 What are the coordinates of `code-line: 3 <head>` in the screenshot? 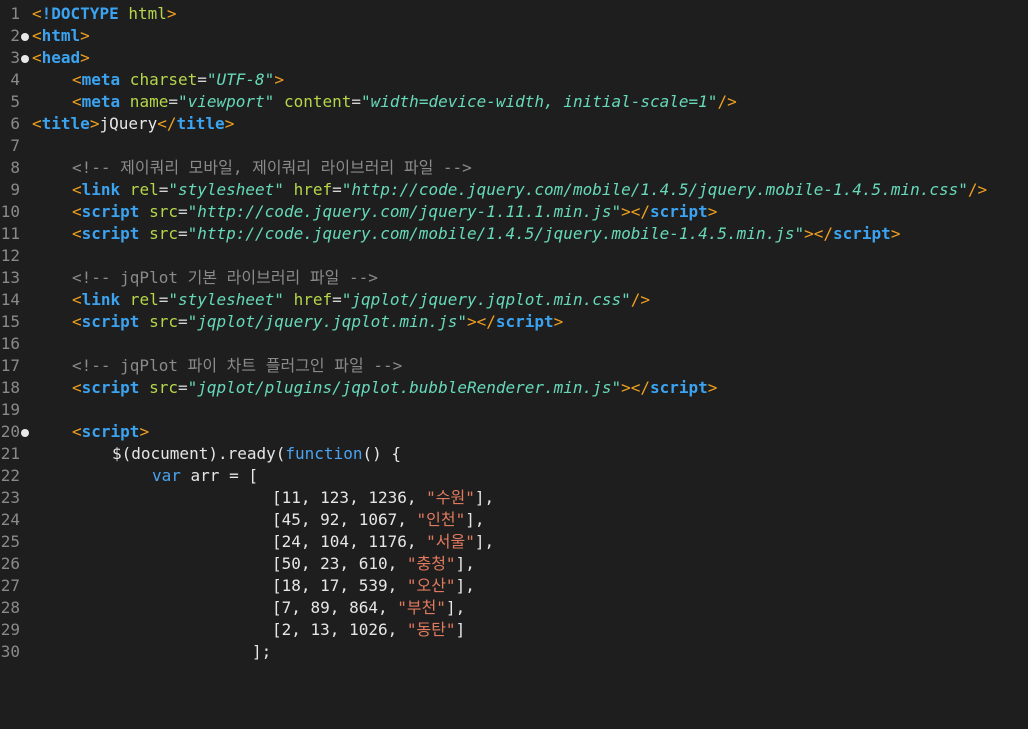 It's located at (514, 58).